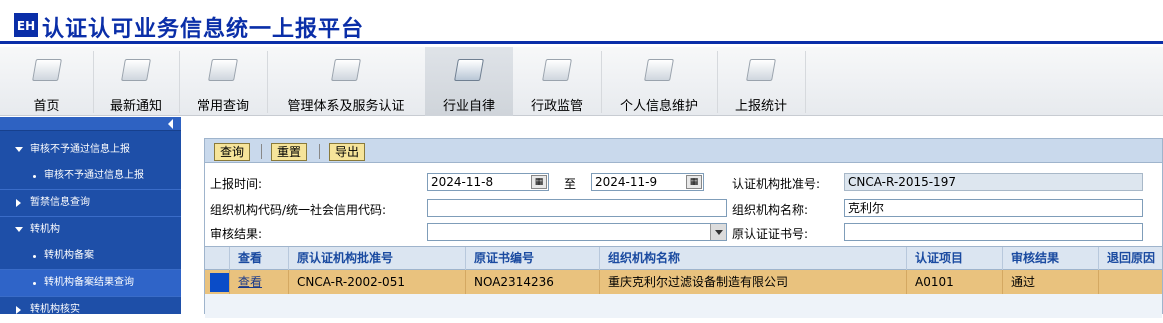  What do you see at coordinates (577, 208) in the screenshot?
I see `org-code-input` at bounding box center [577, 208].